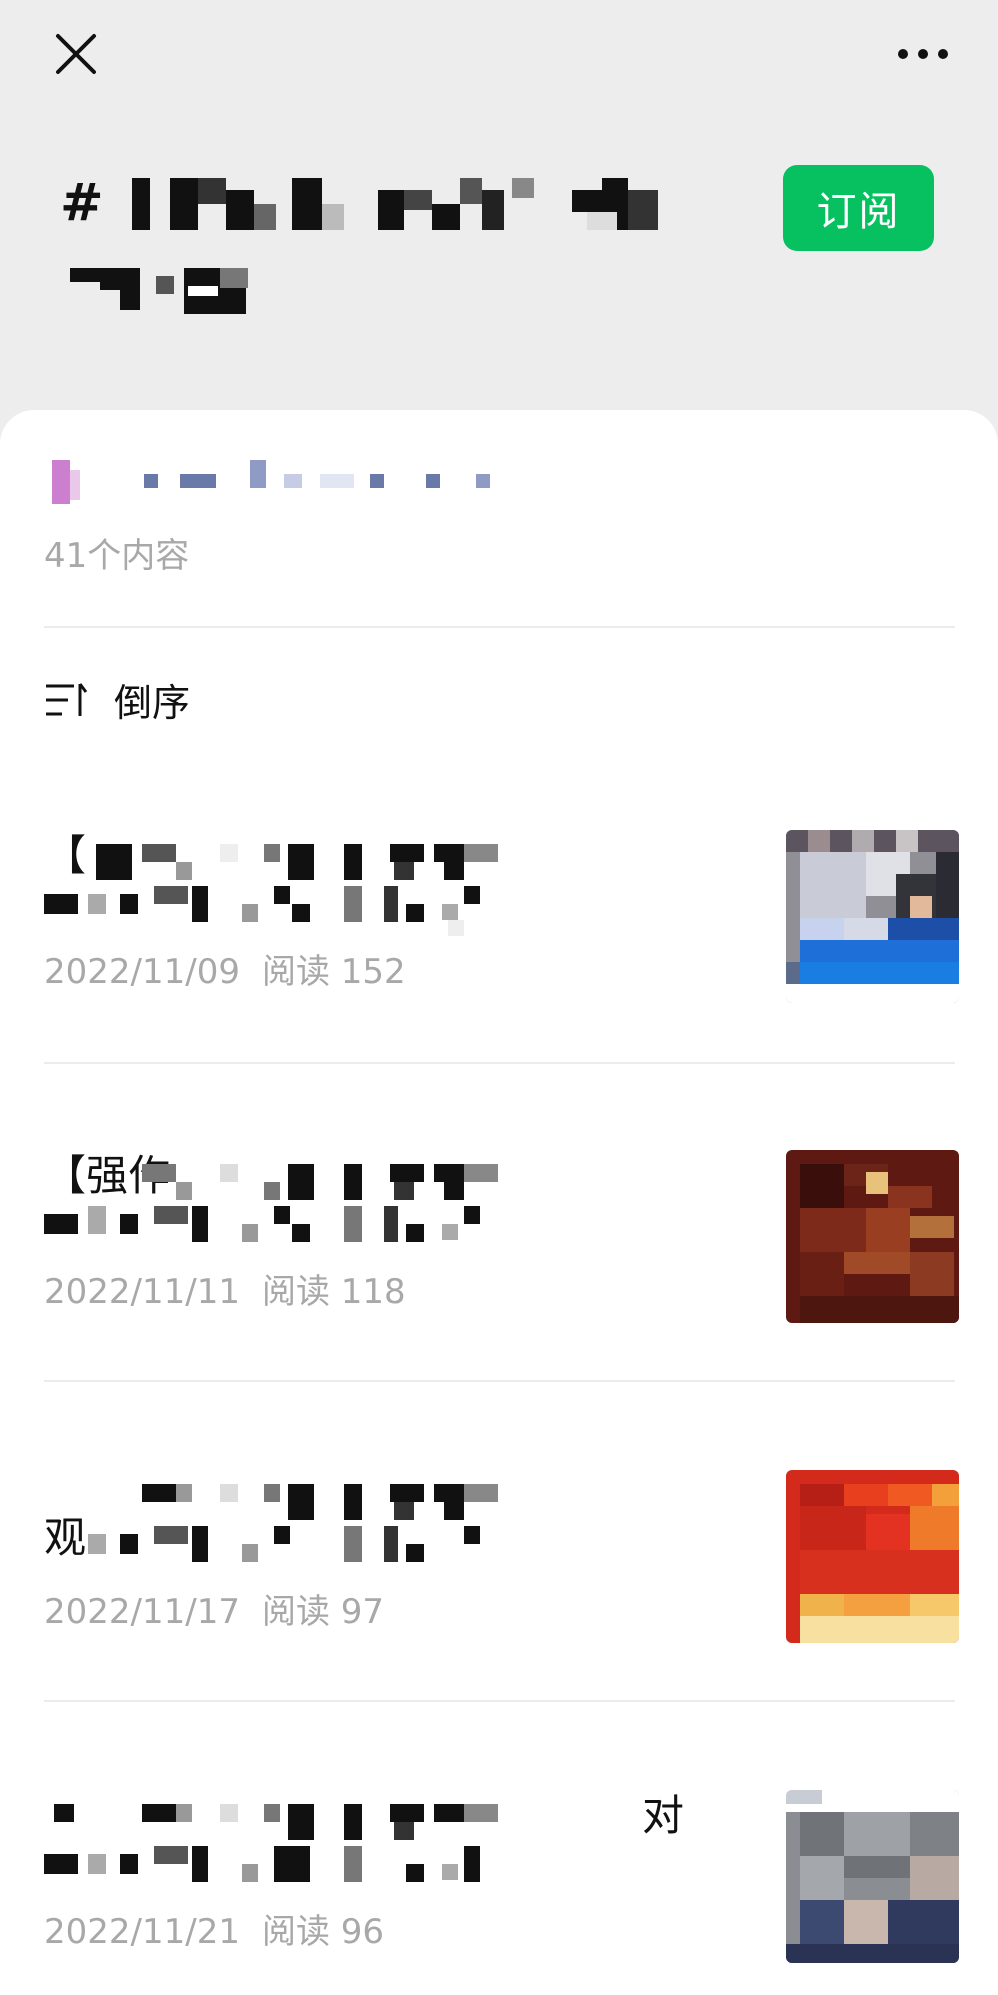 The image size is (998, 1995). I want to click on article-date: 2022/11/17, so click(142, 1612).